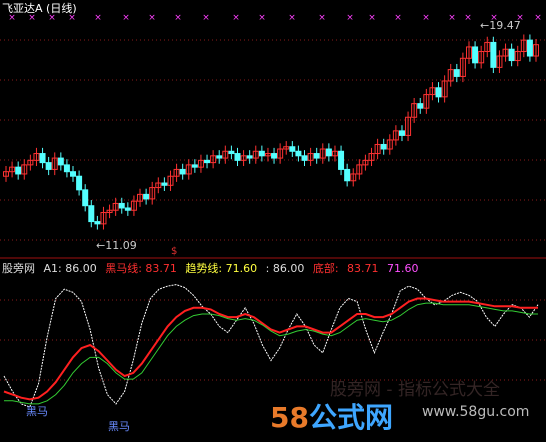 This screenshot has height=442, width=546. I want to click on price-high-value: 19.47, so click(505, 25).